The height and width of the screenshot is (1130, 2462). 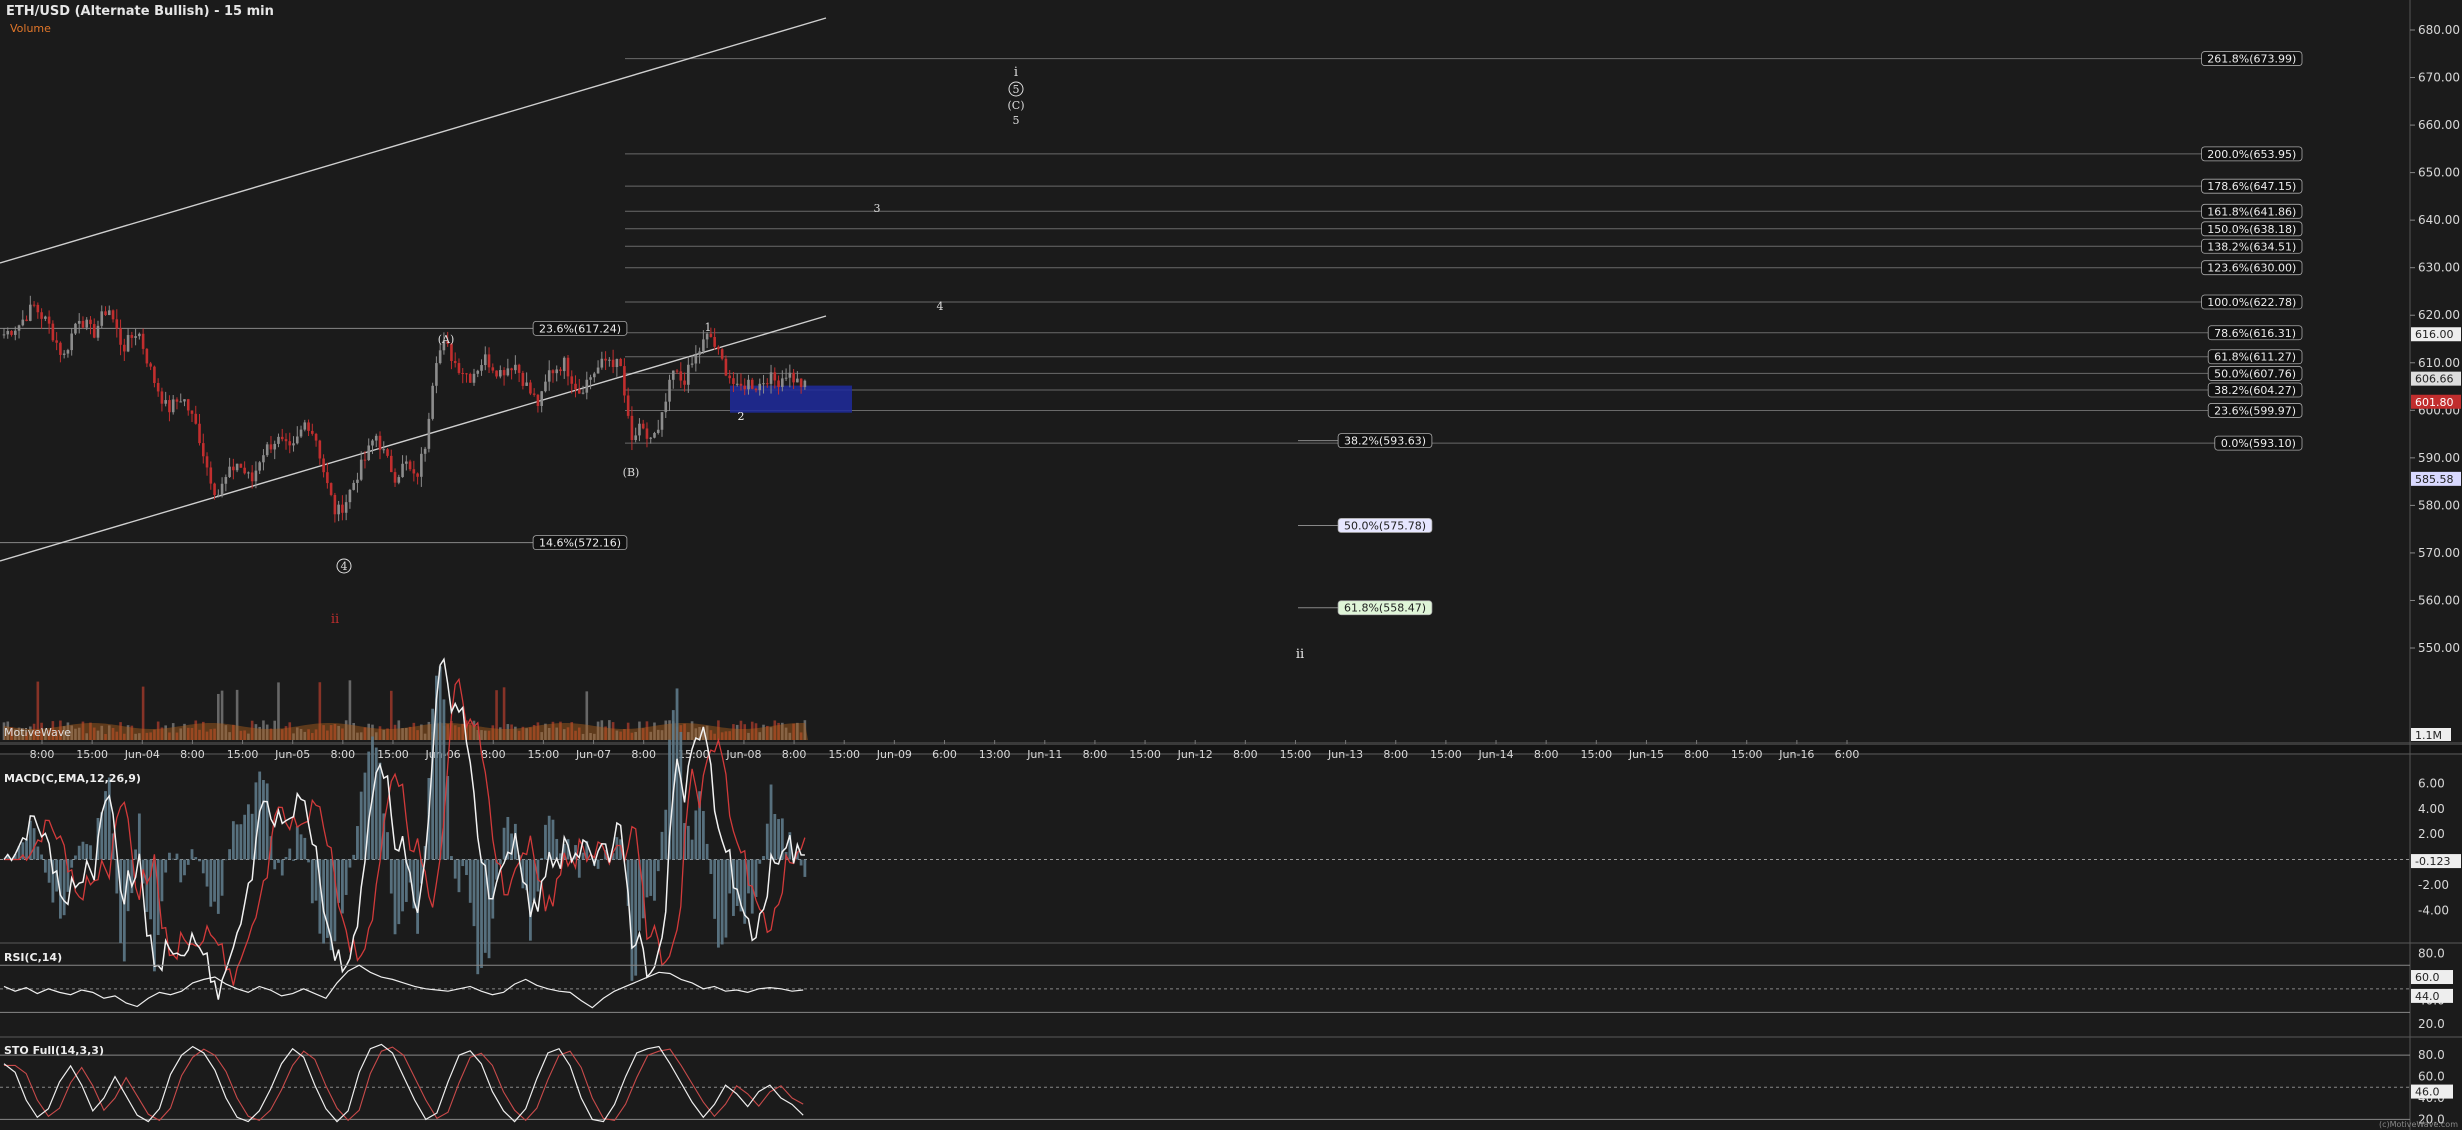 I want to click on macd-y-tick: 4.00, so click(x=2431, y=809).